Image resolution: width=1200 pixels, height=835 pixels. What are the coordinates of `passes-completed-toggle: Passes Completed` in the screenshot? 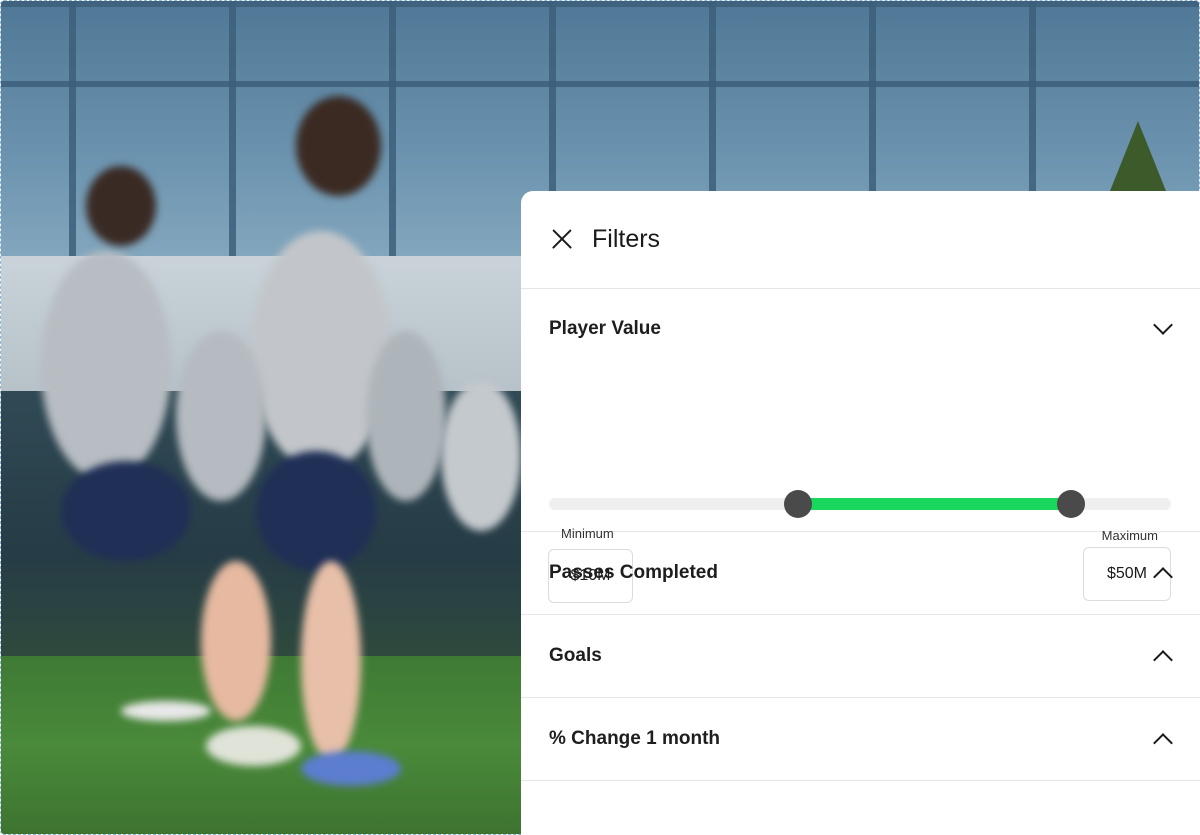 It's located at (860, 573).